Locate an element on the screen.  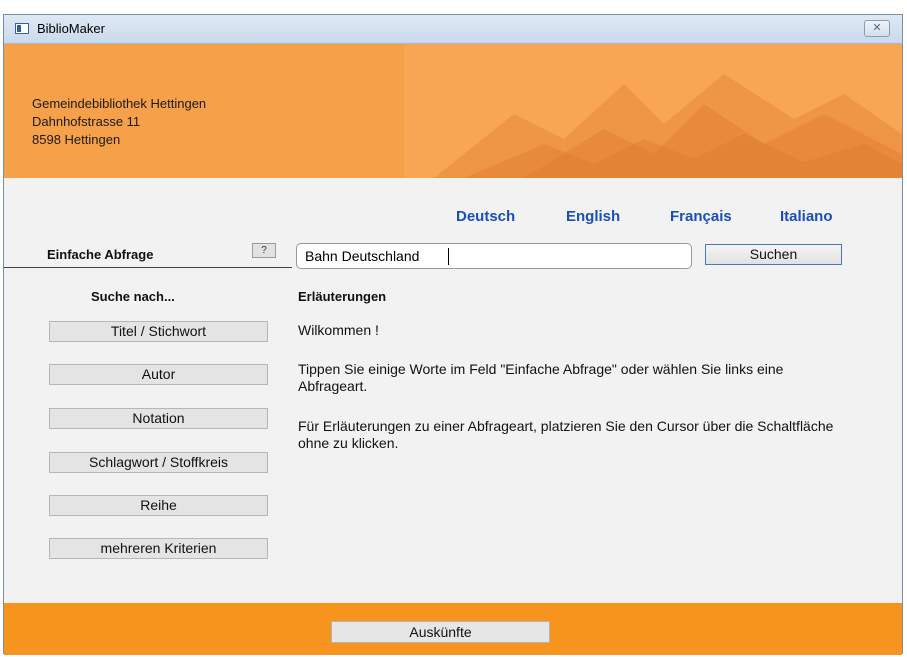
window-title: BiblioMaker is located at coordinates (71, 28).